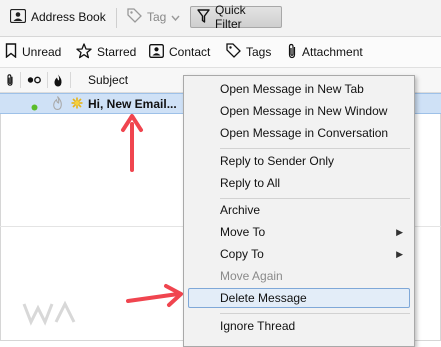  What do you see at coordinates (259, 52) in the screenshot?
I see `tags-label: Tags` at bounding box center [259, 52].